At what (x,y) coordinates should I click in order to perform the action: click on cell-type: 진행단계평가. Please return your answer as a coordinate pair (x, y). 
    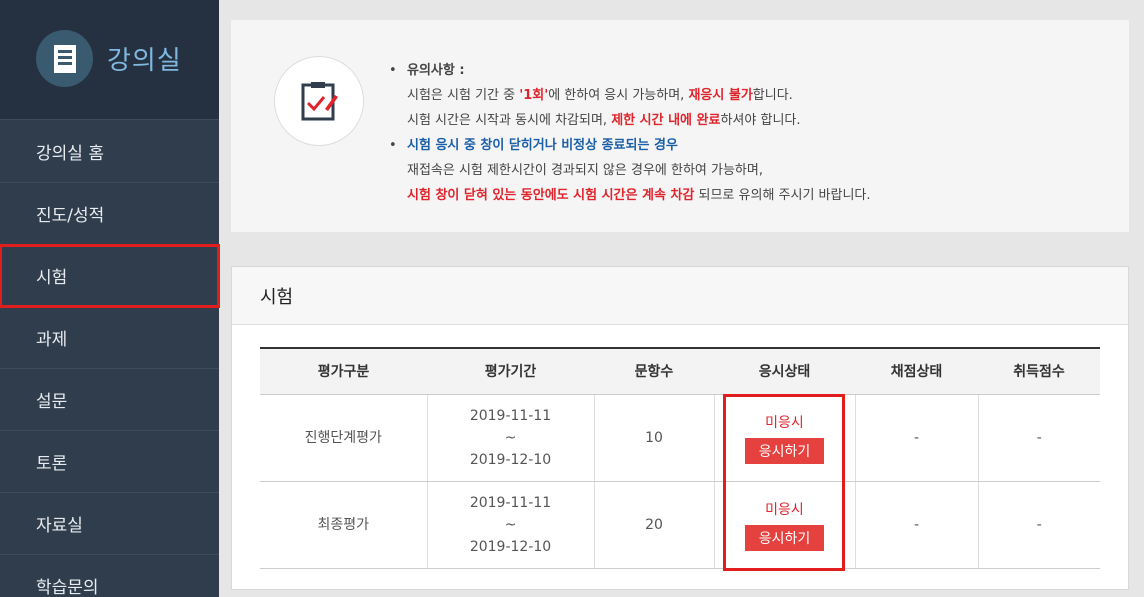
    Looking at the image, I should click on (343, 438).